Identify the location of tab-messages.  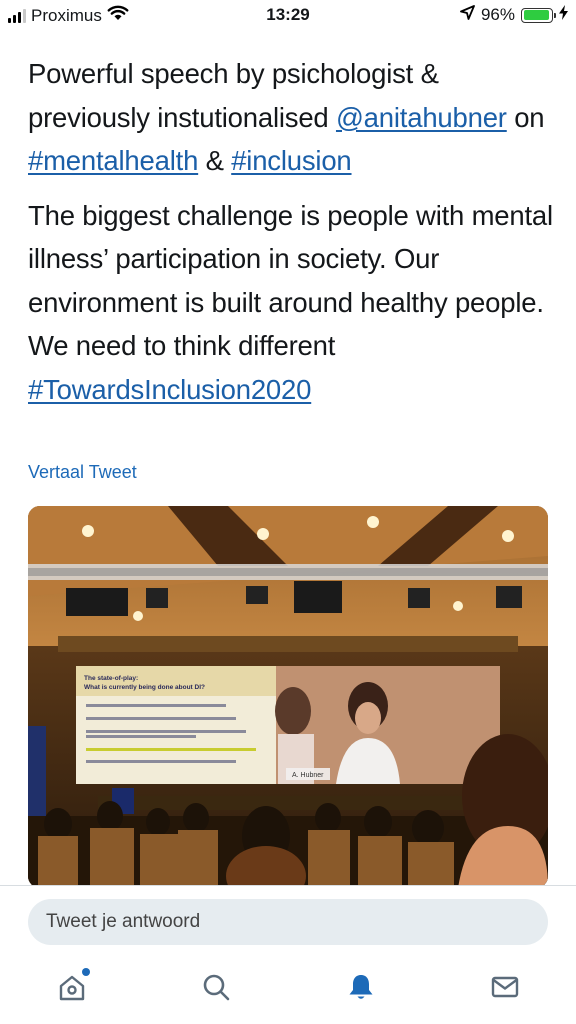
(505, 987).